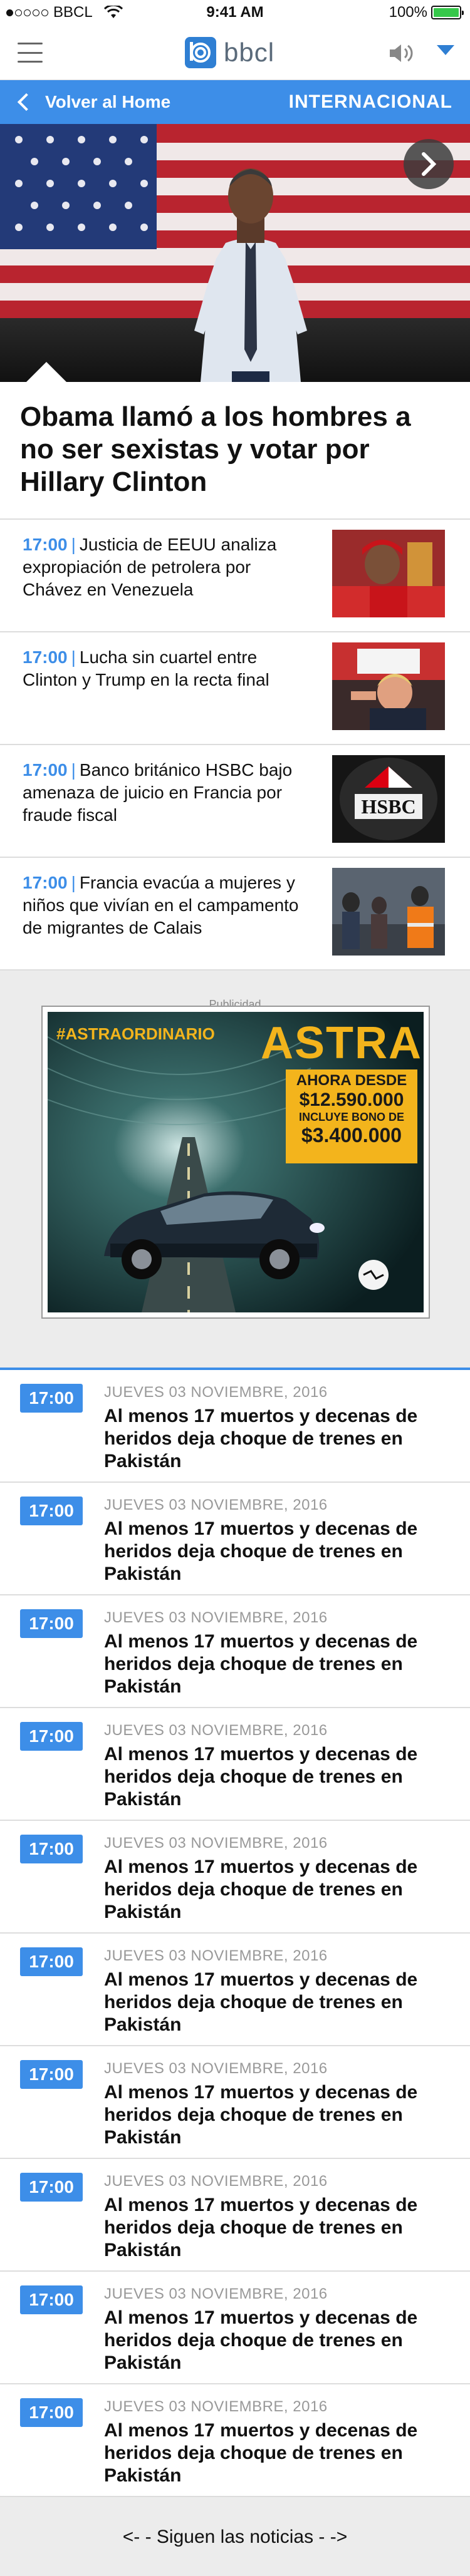  I want to click on battery-icon, so click(447, 13).